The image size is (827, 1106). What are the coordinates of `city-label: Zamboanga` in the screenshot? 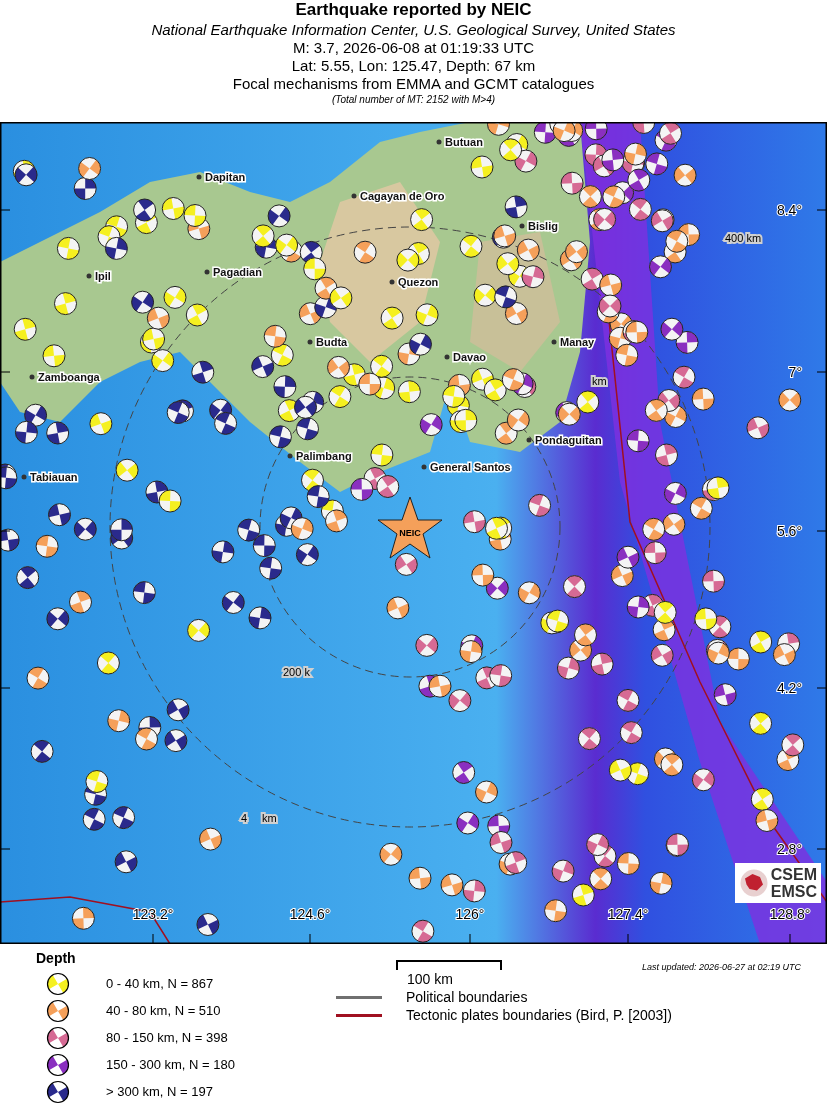 It's located at (69, 377).